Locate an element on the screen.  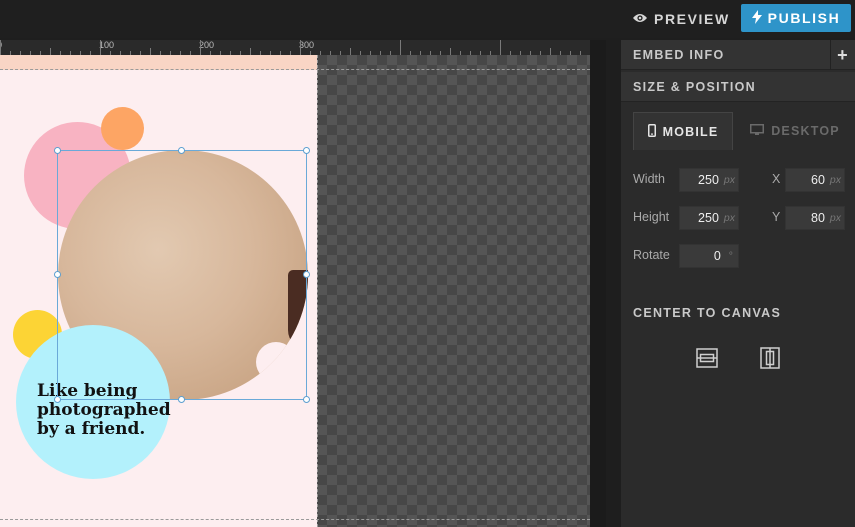
size-position-title: SIZE & POSITION is located at coordinates (694, 86).